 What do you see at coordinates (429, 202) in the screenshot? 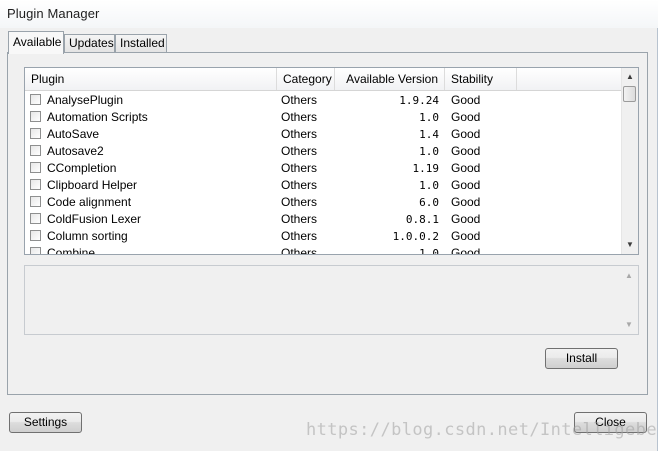
I see `plugin-version: 6.0` at bounding box center [429, 202].